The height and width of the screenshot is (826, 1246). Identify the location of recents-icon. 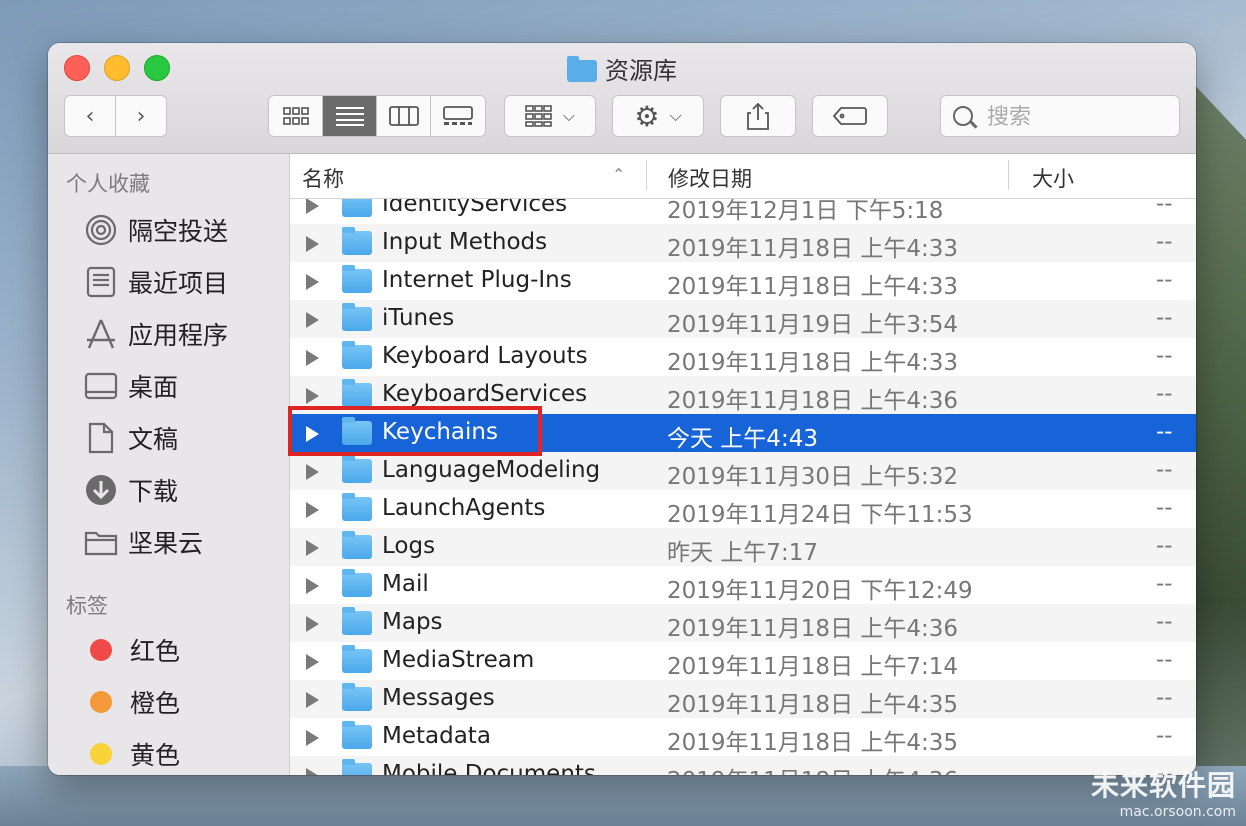
(101, 282).